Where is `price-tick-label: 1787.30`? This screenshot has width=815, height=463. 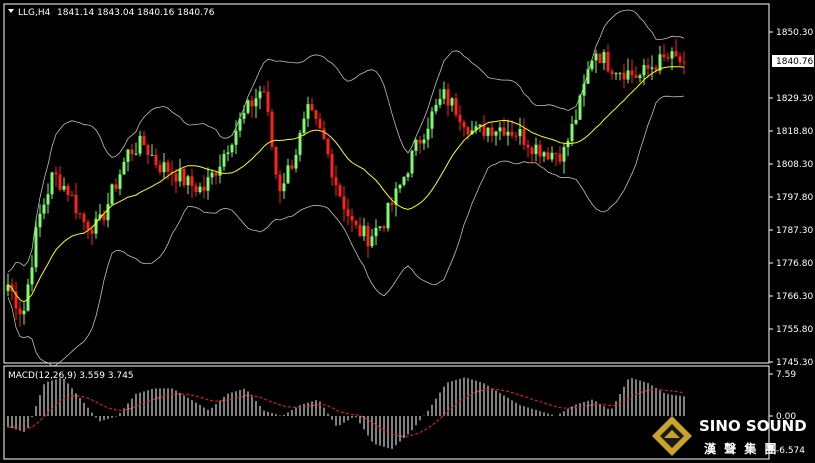 price-tick-label: 1787.30 is located at coordinates (794, 231).